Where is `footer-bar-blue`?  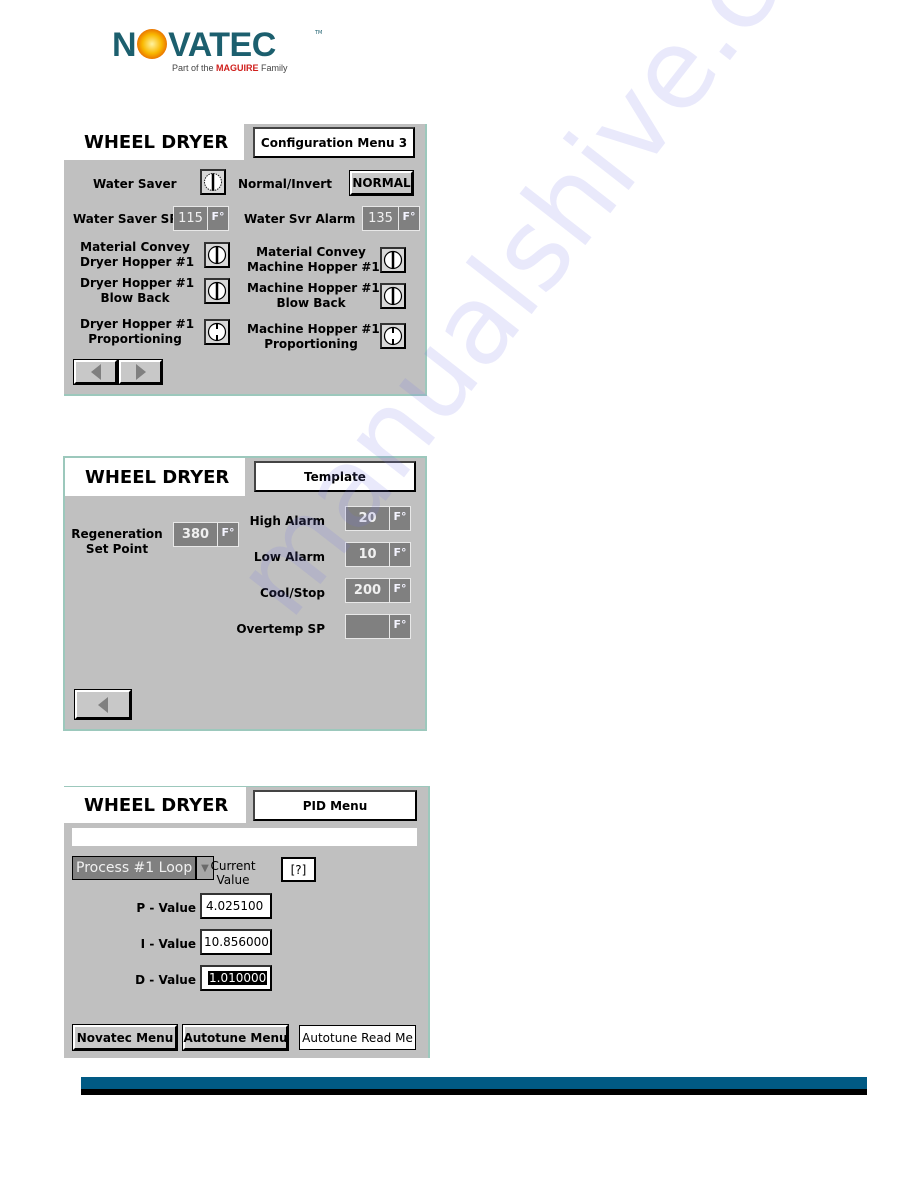 footer-bar-blue is located at coordinates (474, 1083).